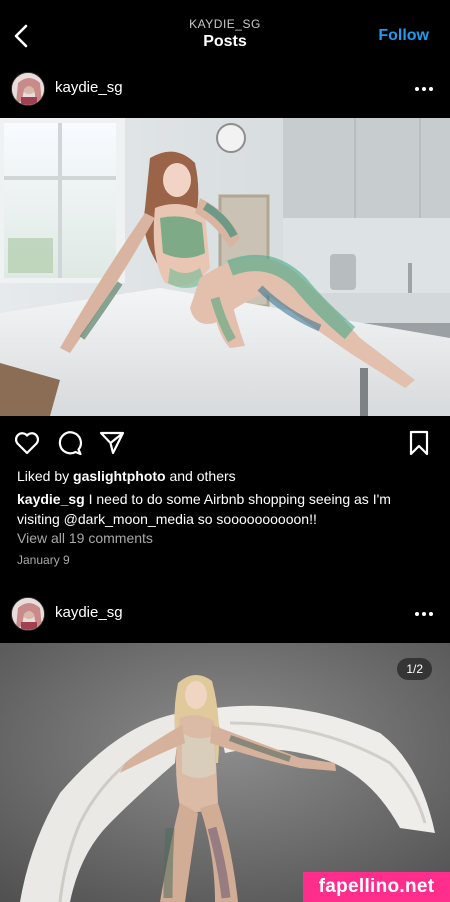 The width and height of the screenshot is (450, 902). Describe the element at coordinates (376, 887) in the screenshot. I see `watermark: fapellino.net` at that location.